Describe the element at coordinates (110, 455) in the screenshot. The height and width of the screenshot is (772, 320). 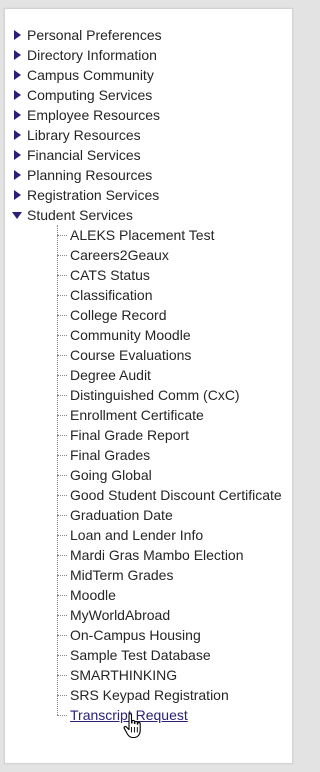
I see `submenu-link: Final Grades` at that location.